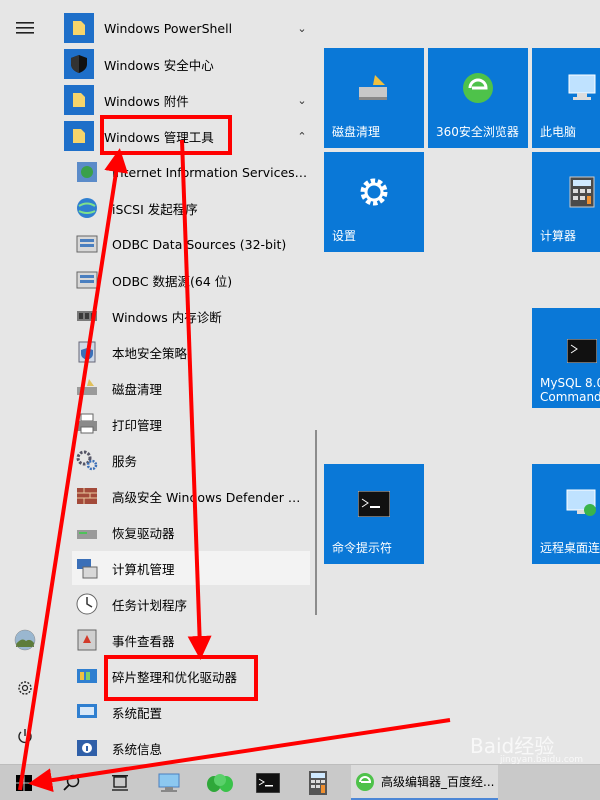 This screenshot has height=800, width=600. What do you see at coordinates (87, 568) in the screenshot?
I see `computer-management-icon` at bounding box center [87, 568].